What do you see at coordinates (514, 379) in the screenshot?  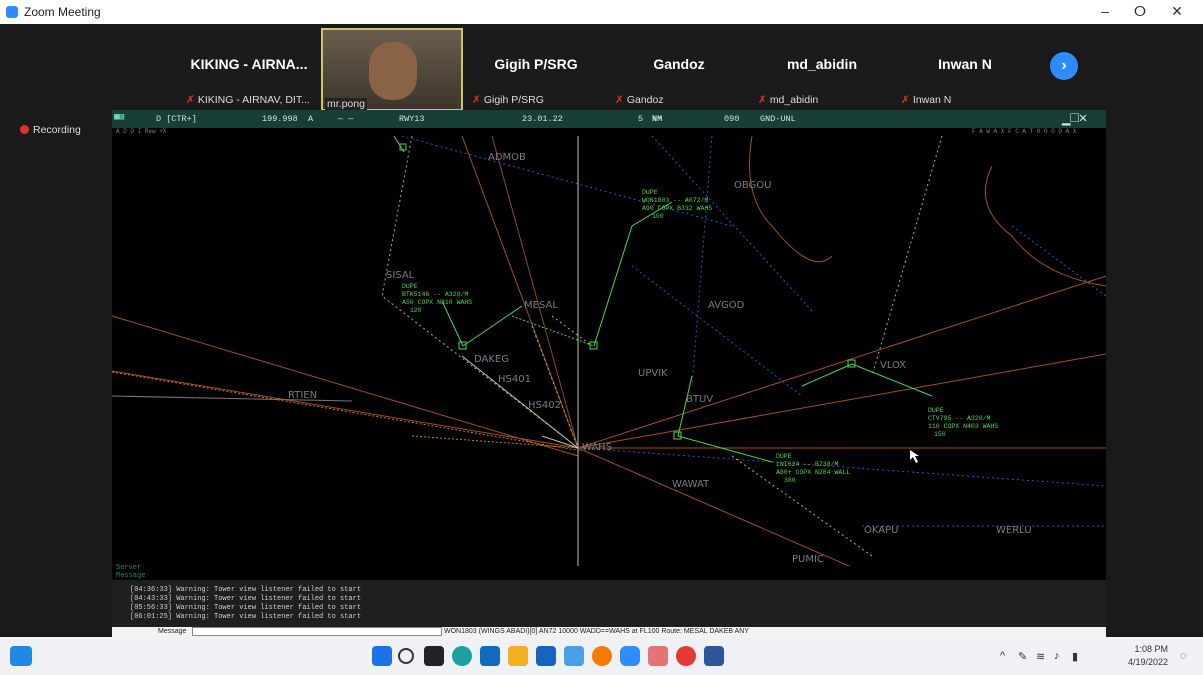 I see `waypoint-label: HS401` at bounding box center [514, 379].